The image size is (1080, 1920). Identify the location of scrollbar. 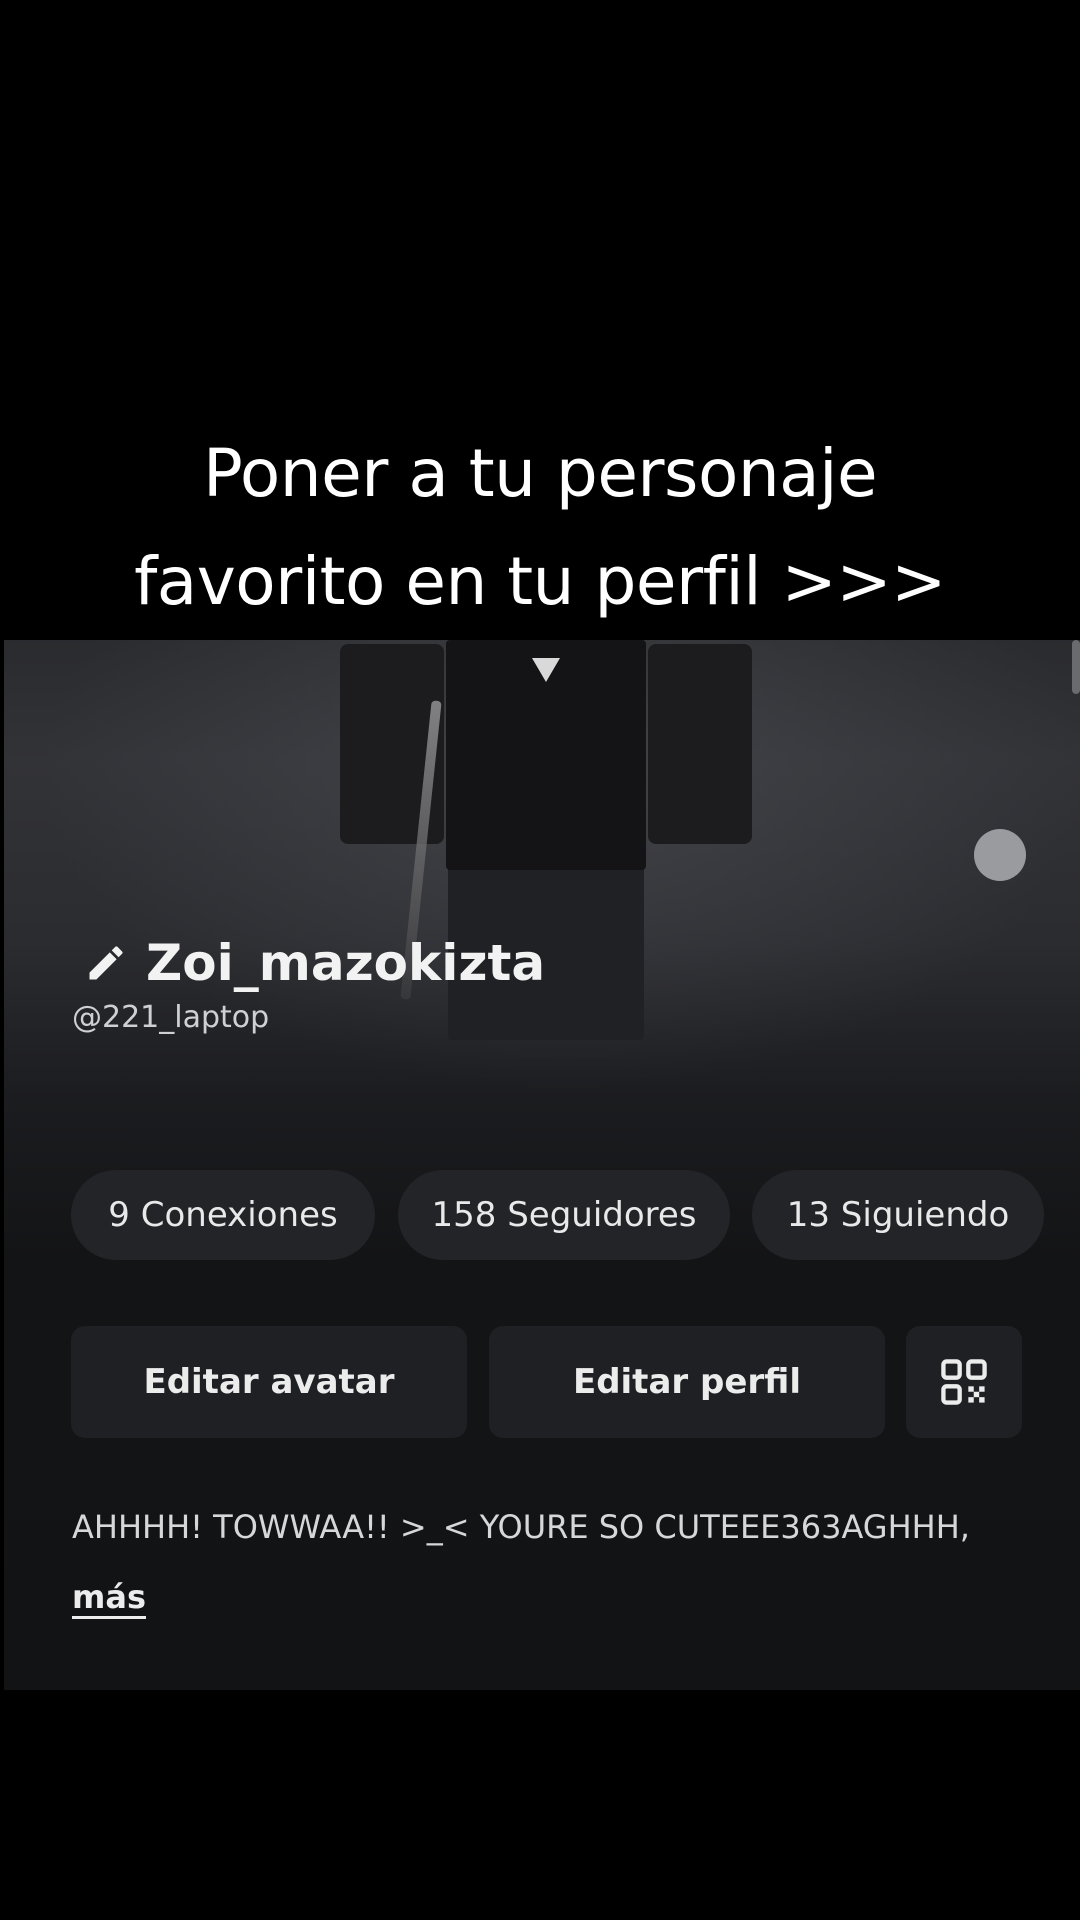
(1076, 667).